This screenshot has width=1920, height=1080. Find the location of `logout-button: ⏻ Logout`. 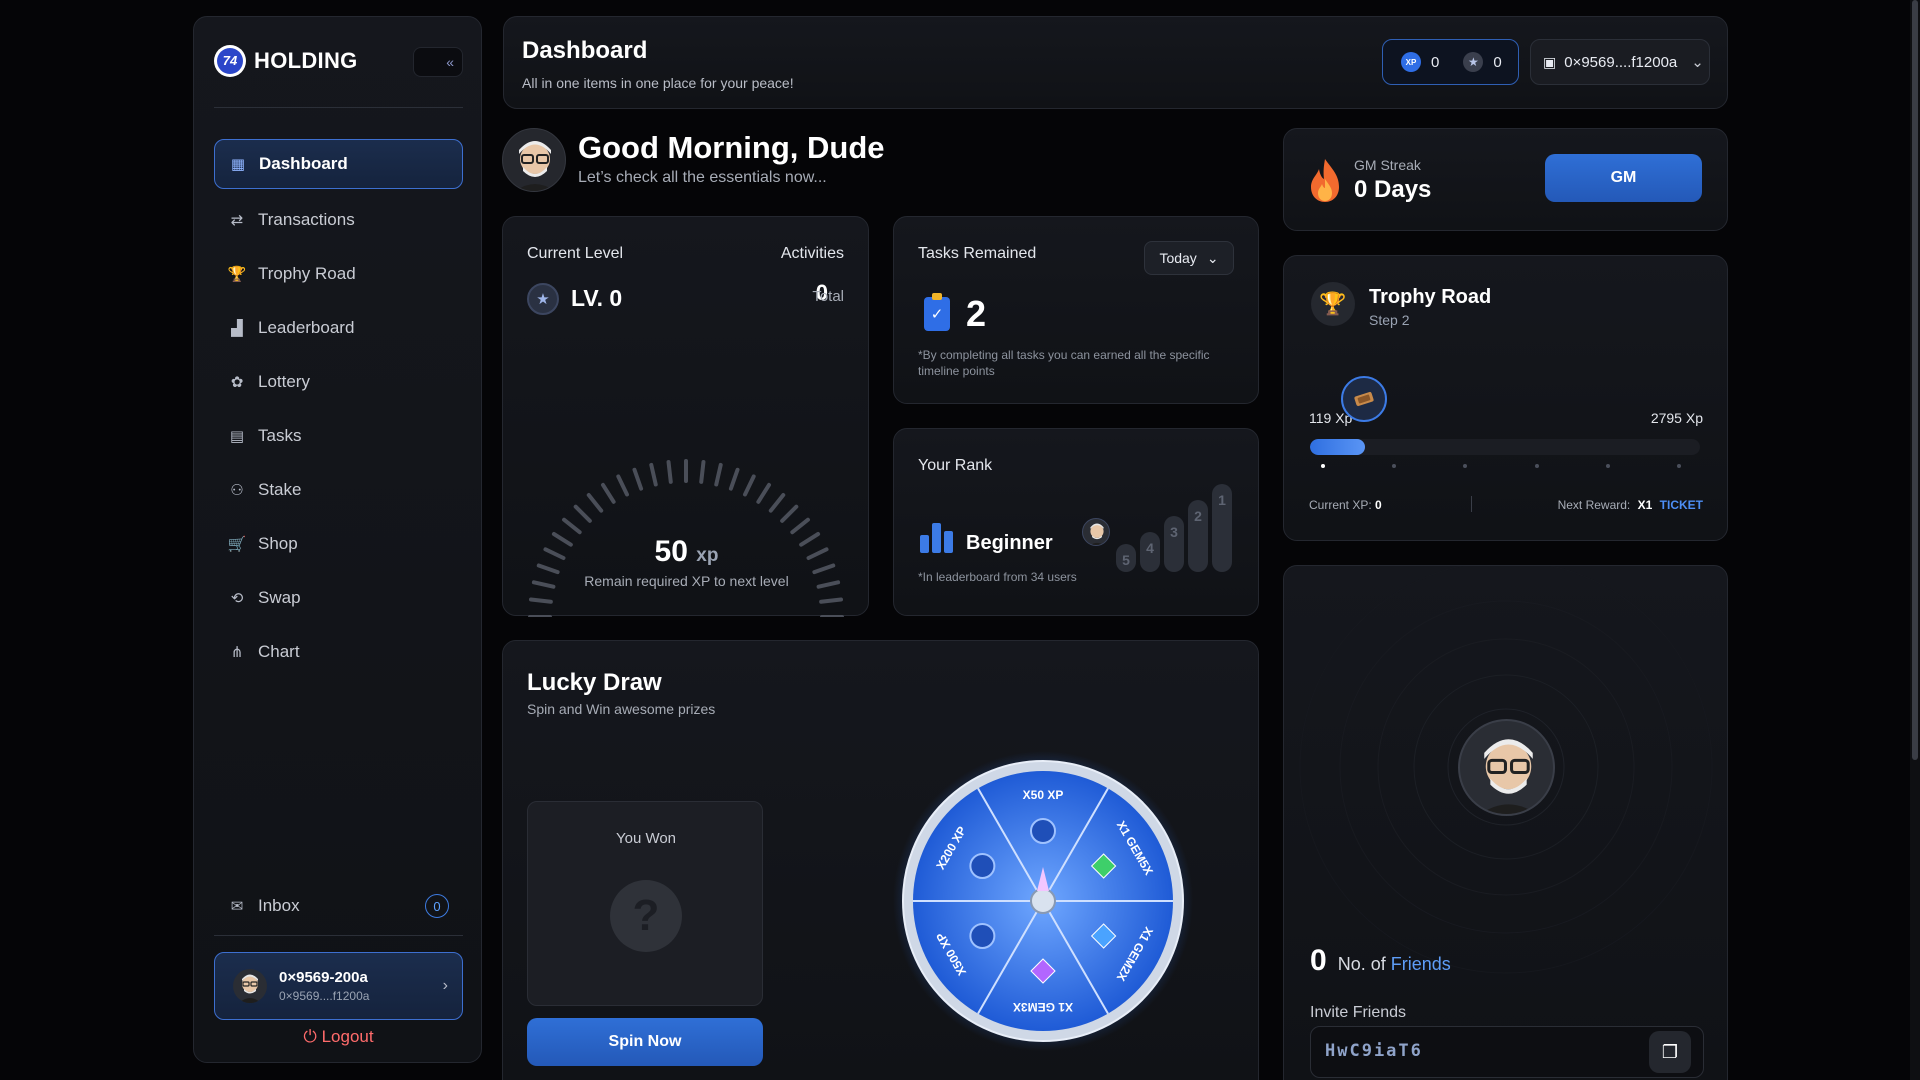

logout-button: ⏻ Logout is located at coordinates (338, 1037).